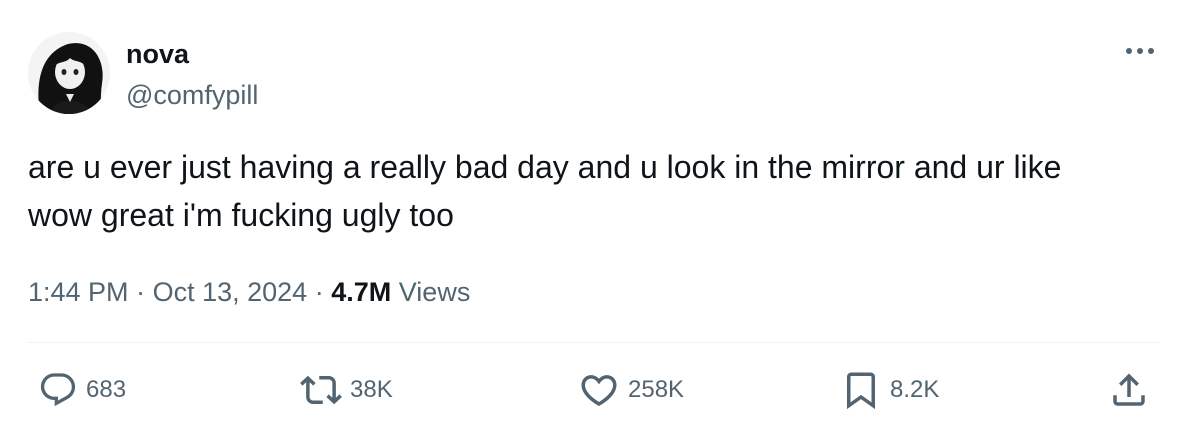  Describe the element at coordinates (656, 389) in the screenshot. I see `like-count: 258K` at that location.